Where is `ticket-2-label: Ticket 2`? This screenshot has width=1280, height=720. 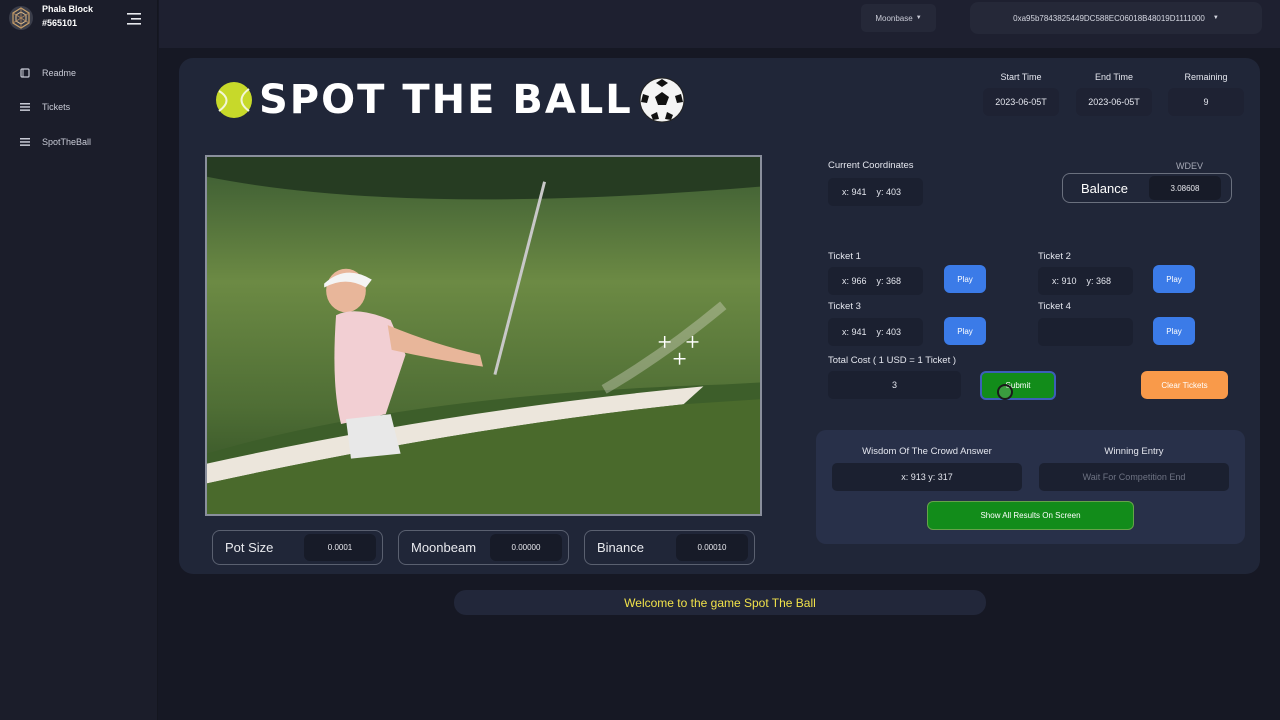 ticket-2-label: Ticket 2 is located at coordinates (1054, 256).